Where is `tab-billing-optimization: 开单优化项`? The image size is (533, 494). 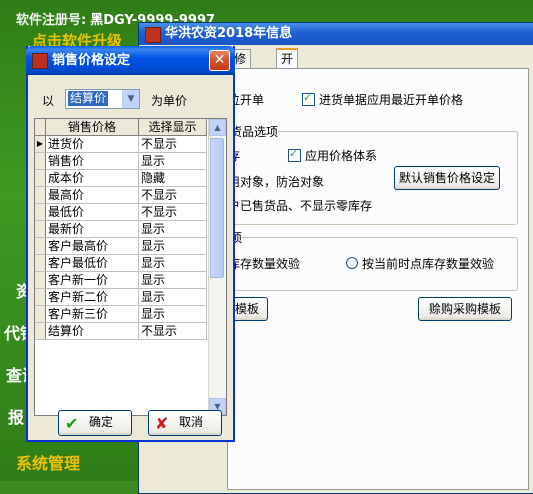 tab-billing-optimization: 开单优化项 is located at coordinates (287, 93).